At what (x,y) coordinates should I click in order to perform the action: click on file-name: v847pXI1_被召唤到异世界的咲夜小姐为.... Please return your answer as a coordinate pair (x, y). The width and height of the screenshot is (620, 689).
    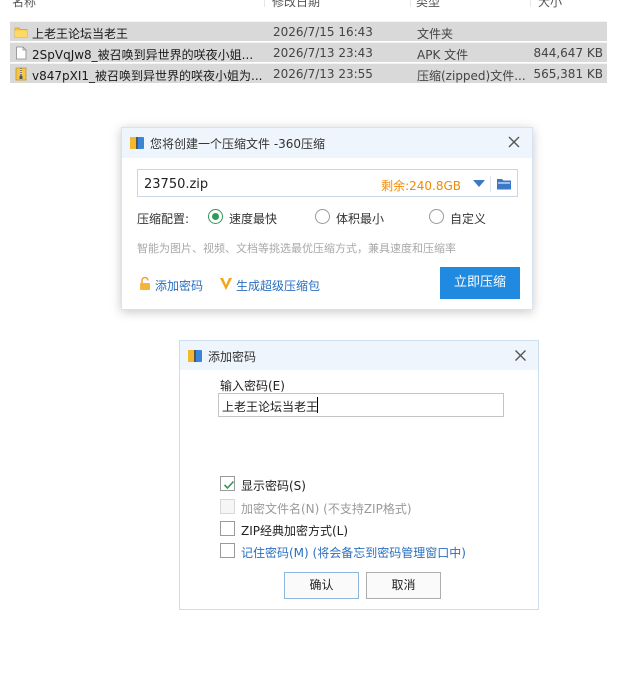
    Looking at the image, I should click on (147, 76).